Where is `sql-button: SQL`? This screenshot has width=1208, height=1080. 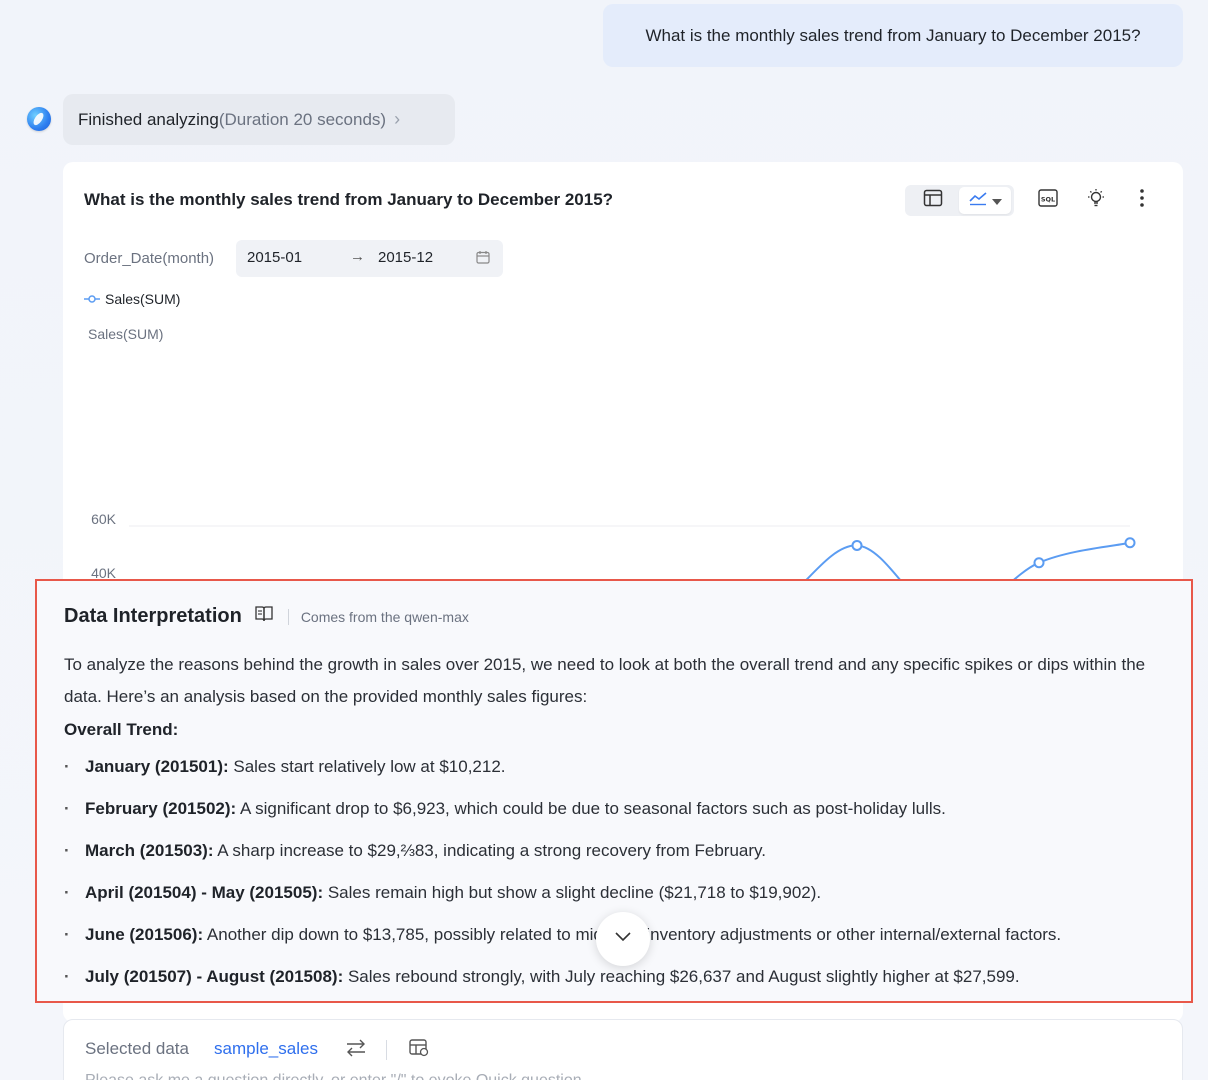 sql-button: SQL is located at coordinates (1048, 201).